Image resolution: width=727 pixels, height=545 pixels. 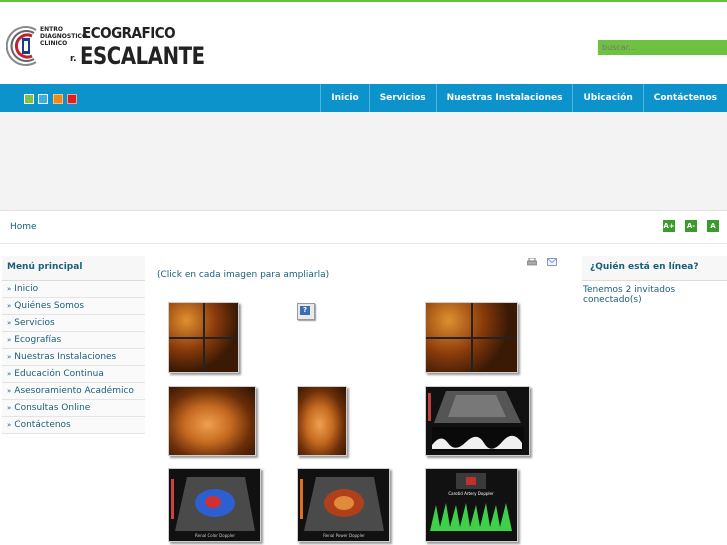 What do you see at coordinates (73, 425) in the screenshot?
I see `menu-item-contactenos: » Contáctenos` at bounding box center [73, 425].